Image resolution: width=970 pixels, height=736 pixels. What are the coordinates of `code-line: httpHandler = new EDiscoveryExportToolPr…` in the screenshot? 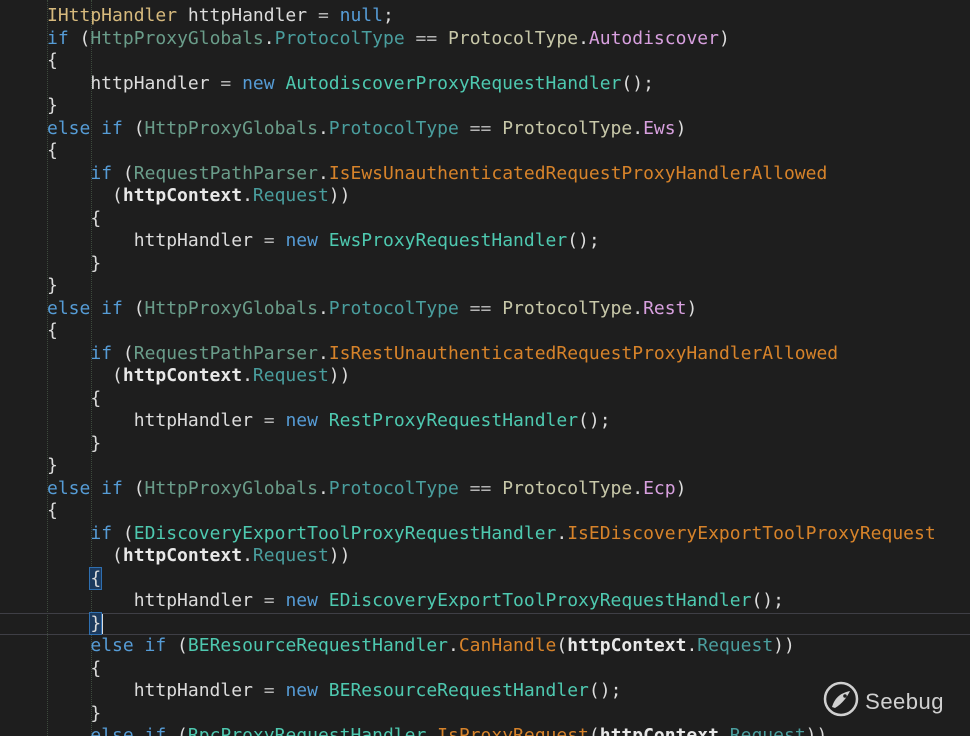 It's located at (485, 601).